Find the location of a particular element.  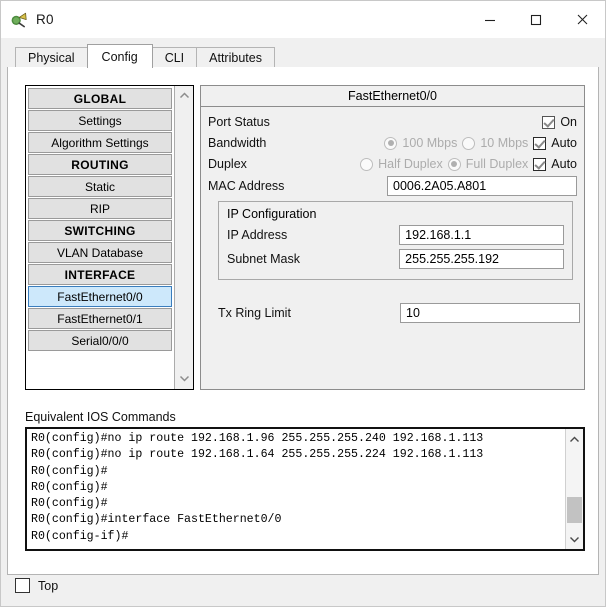

bandwidth-100mbps-radio is located at coordinates (391, 143).